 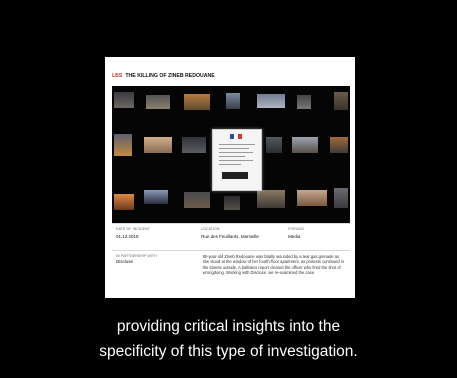 What do you see at coordinates (236, 136) in the screenshot?
I see `french-flag-icon` at bounding box center [236, 136].